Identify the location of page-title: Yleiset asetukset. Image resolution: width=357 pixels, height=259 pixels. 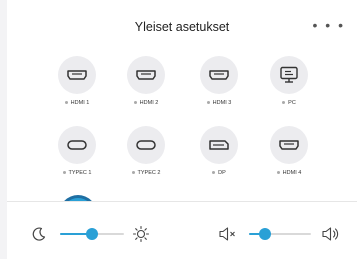
(182, 27).